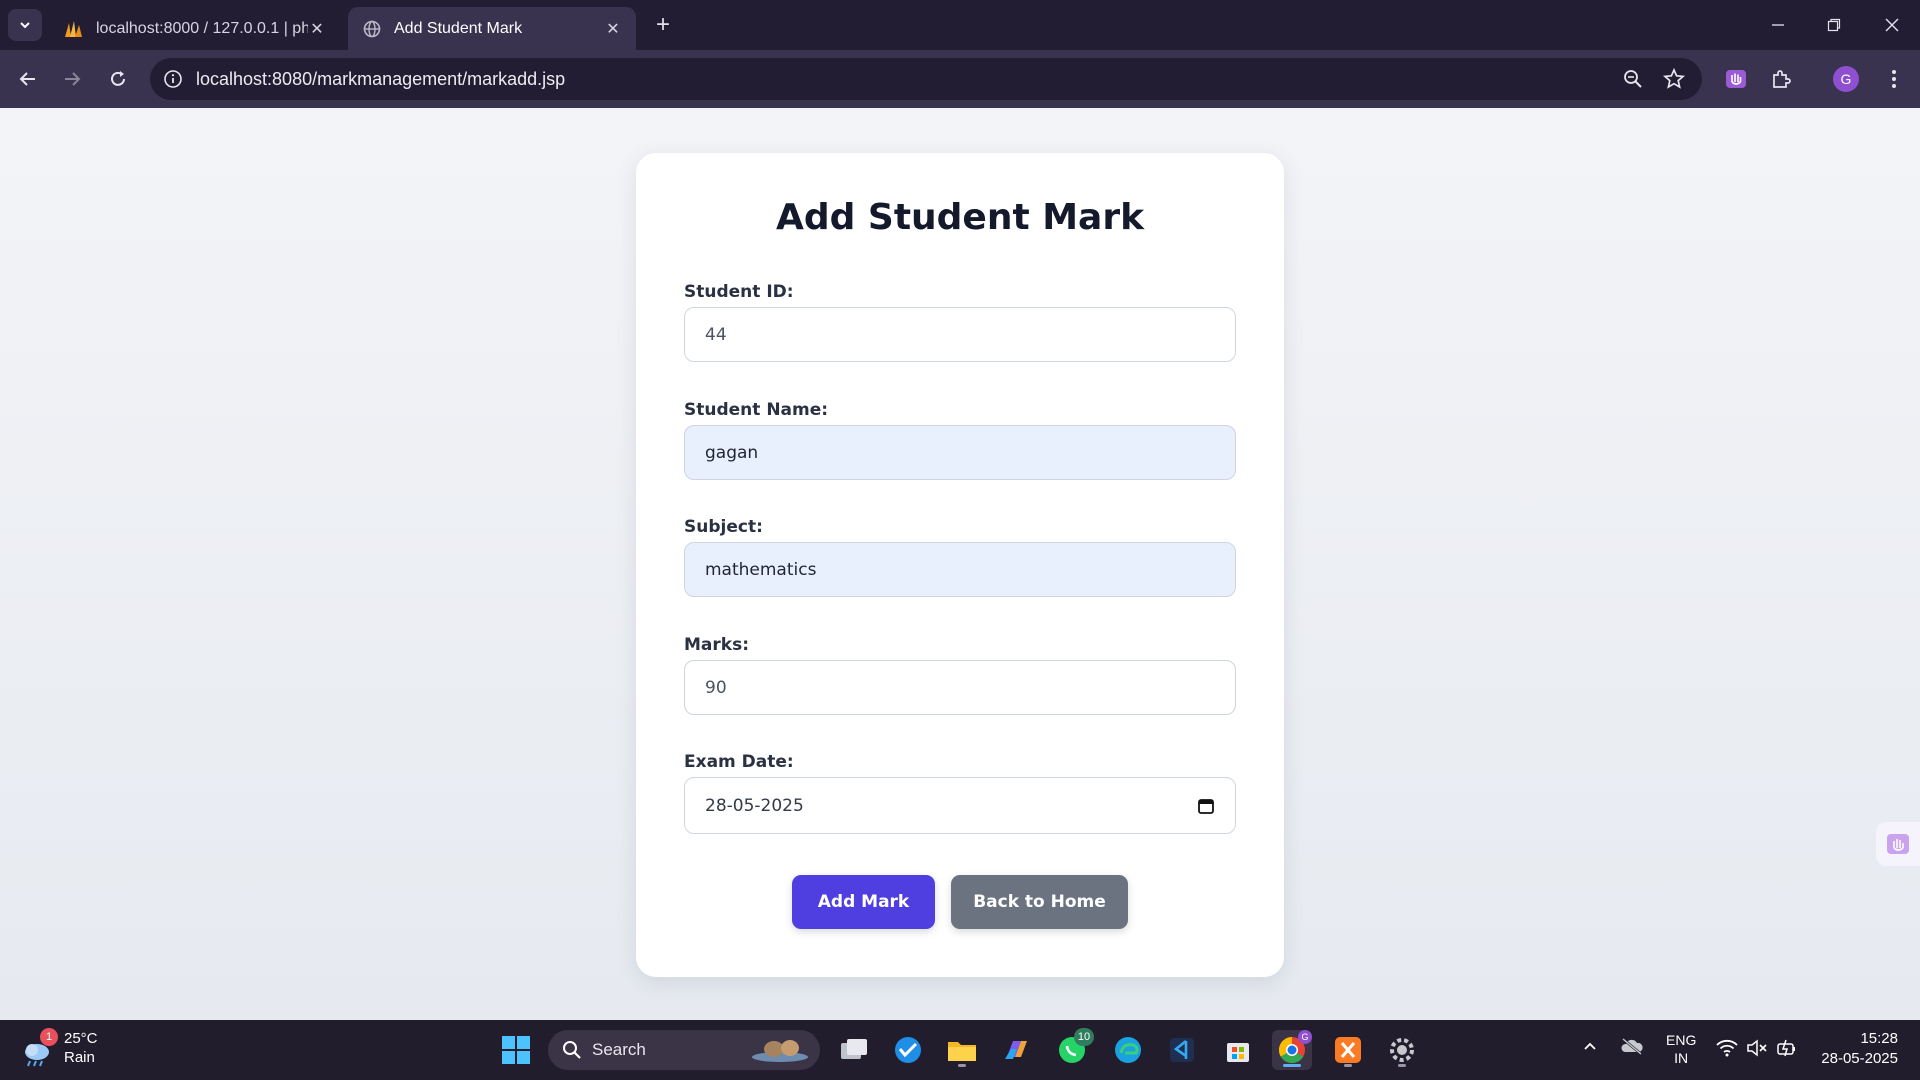  I want to click on windows-logo-icon, so click(516, 1050).